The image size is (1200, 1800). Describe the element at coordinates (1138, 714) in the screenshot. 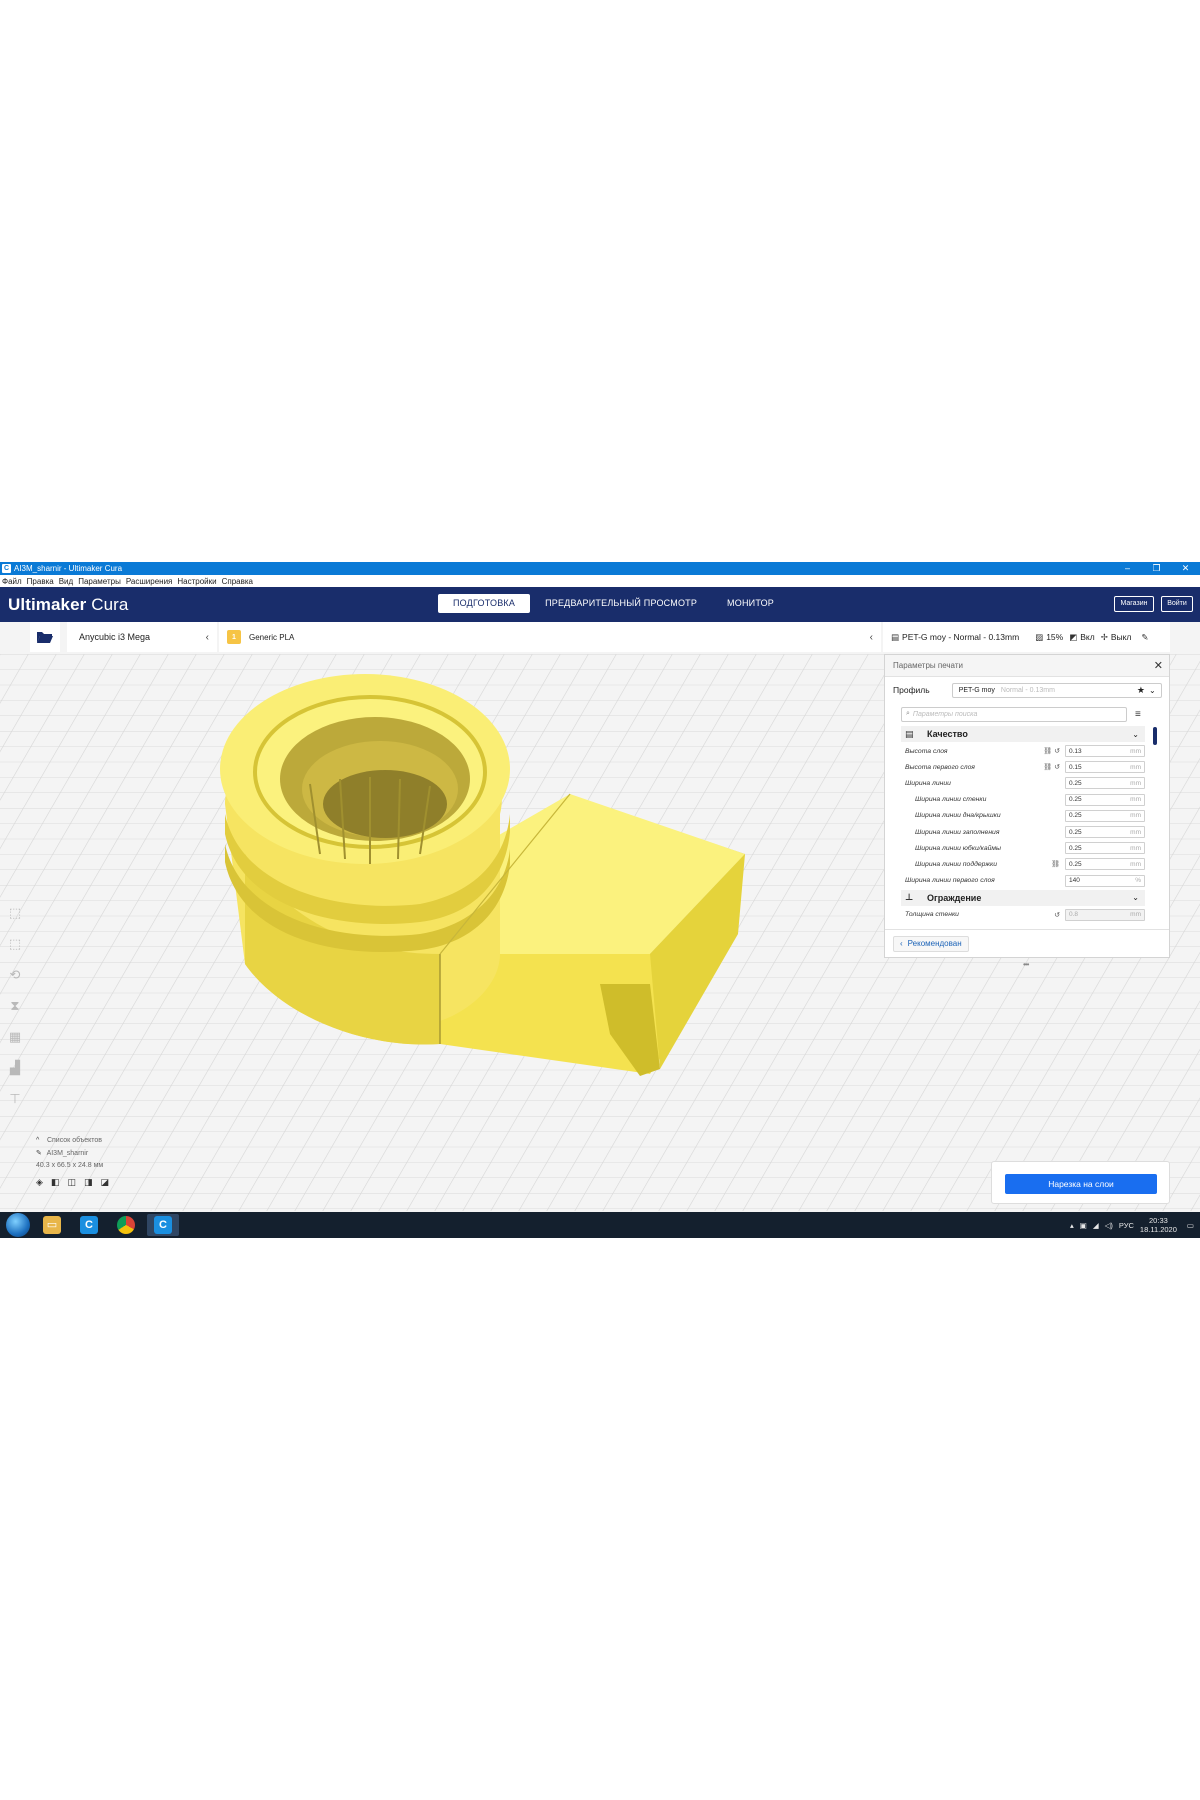

I see `settings-menu-icon: ≡` at that location.